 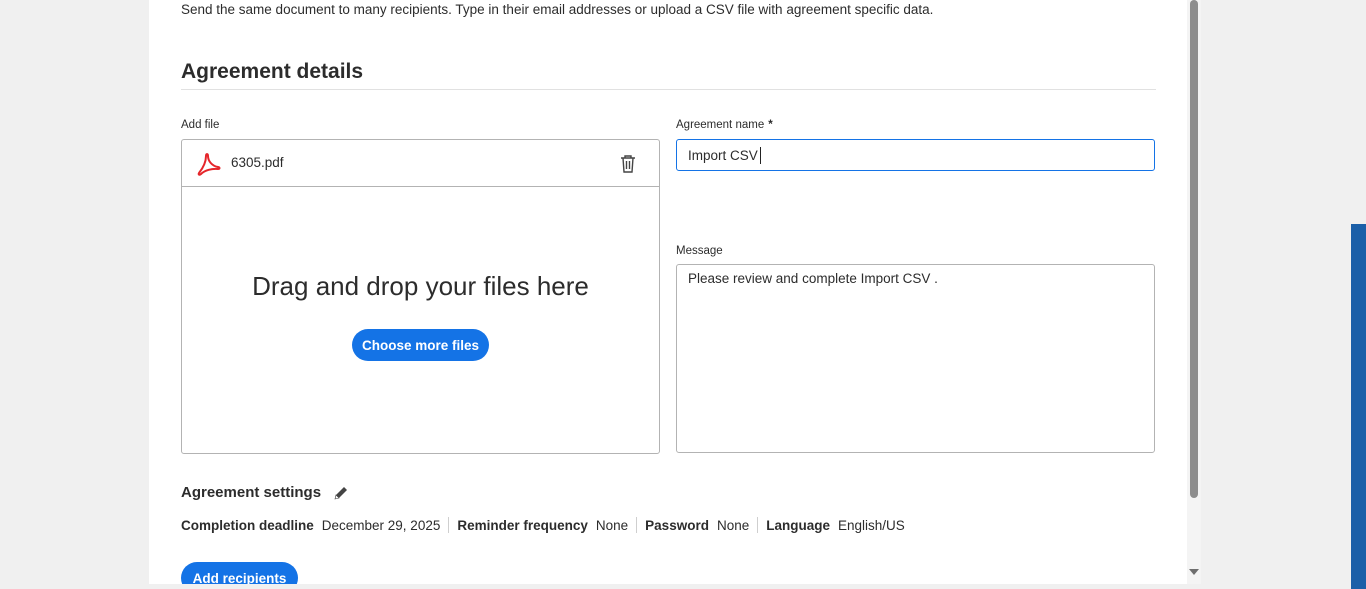 I want to click on message-textarea: Please review and complete Import CSV ., so click(x=915, y=358).